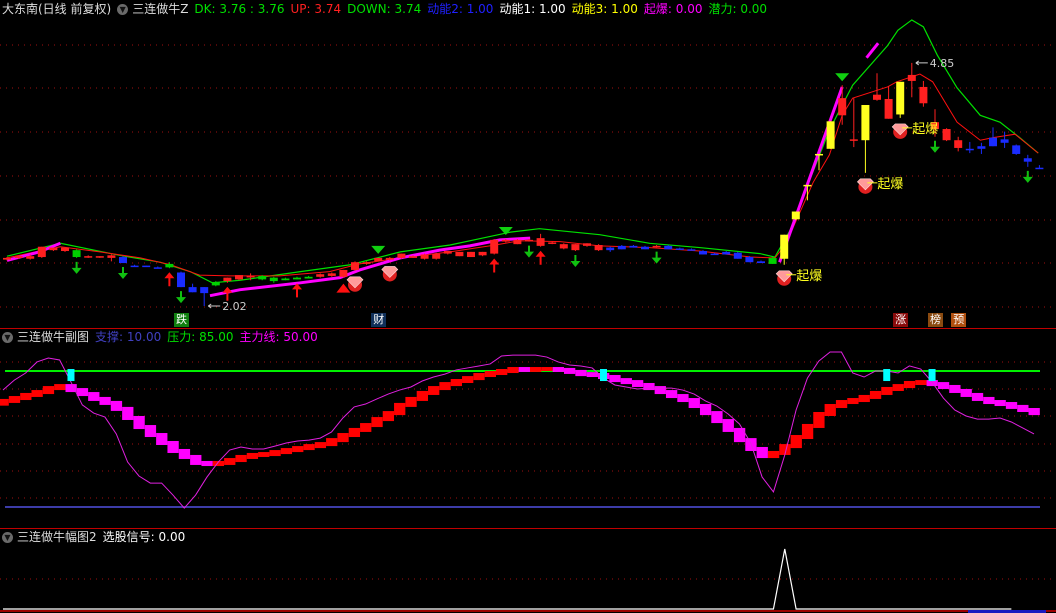  Describe the element at coordinates (216, 337) in the screenshot. I see `indicator-number: 85.00` at that location.